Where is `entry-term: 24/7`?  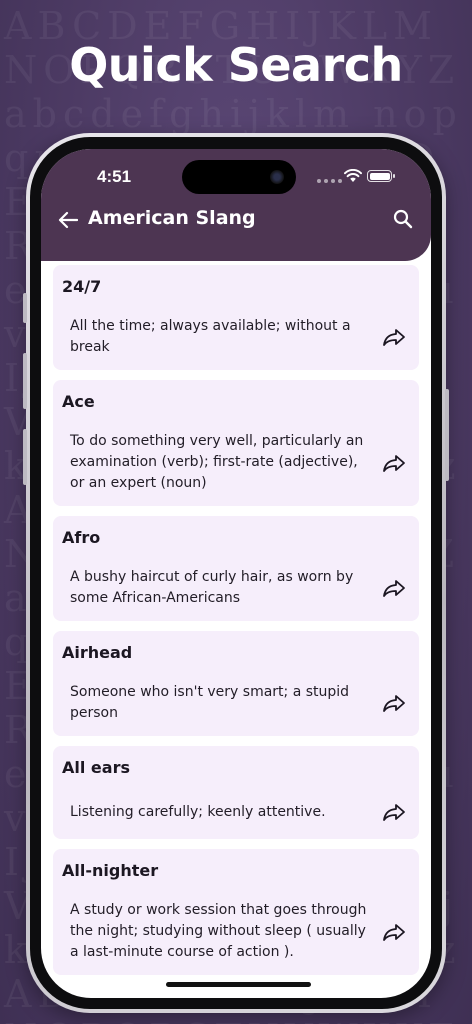
entry-term: 24/7 is located at coordinates (82, 286).